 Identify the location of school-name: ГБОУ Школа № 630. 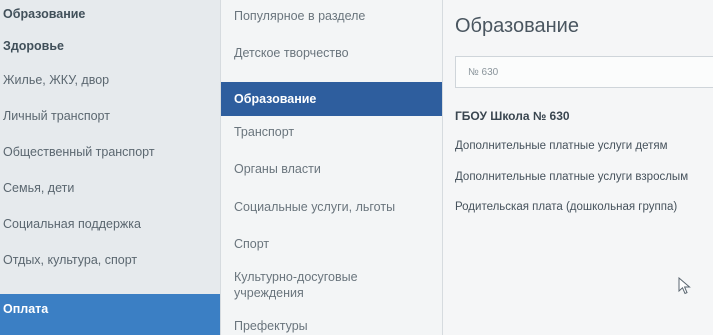
(512, 116).